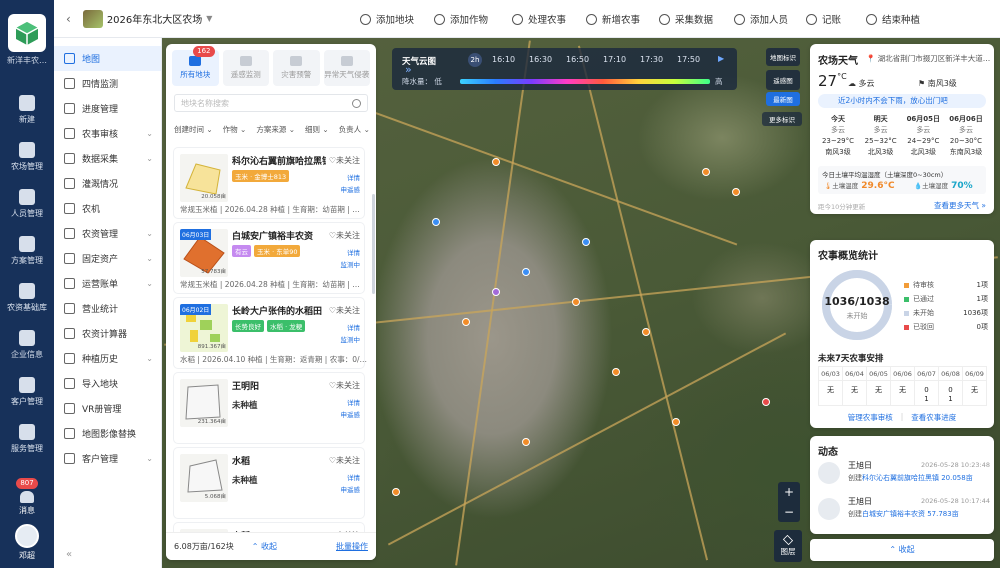 This screenshot has width=1000, height=568. What do you see at coordinates (783, 80) in the screenshot?
I see `remote-sensing-toggle: 遥感图` at bounding box center [783, 80].